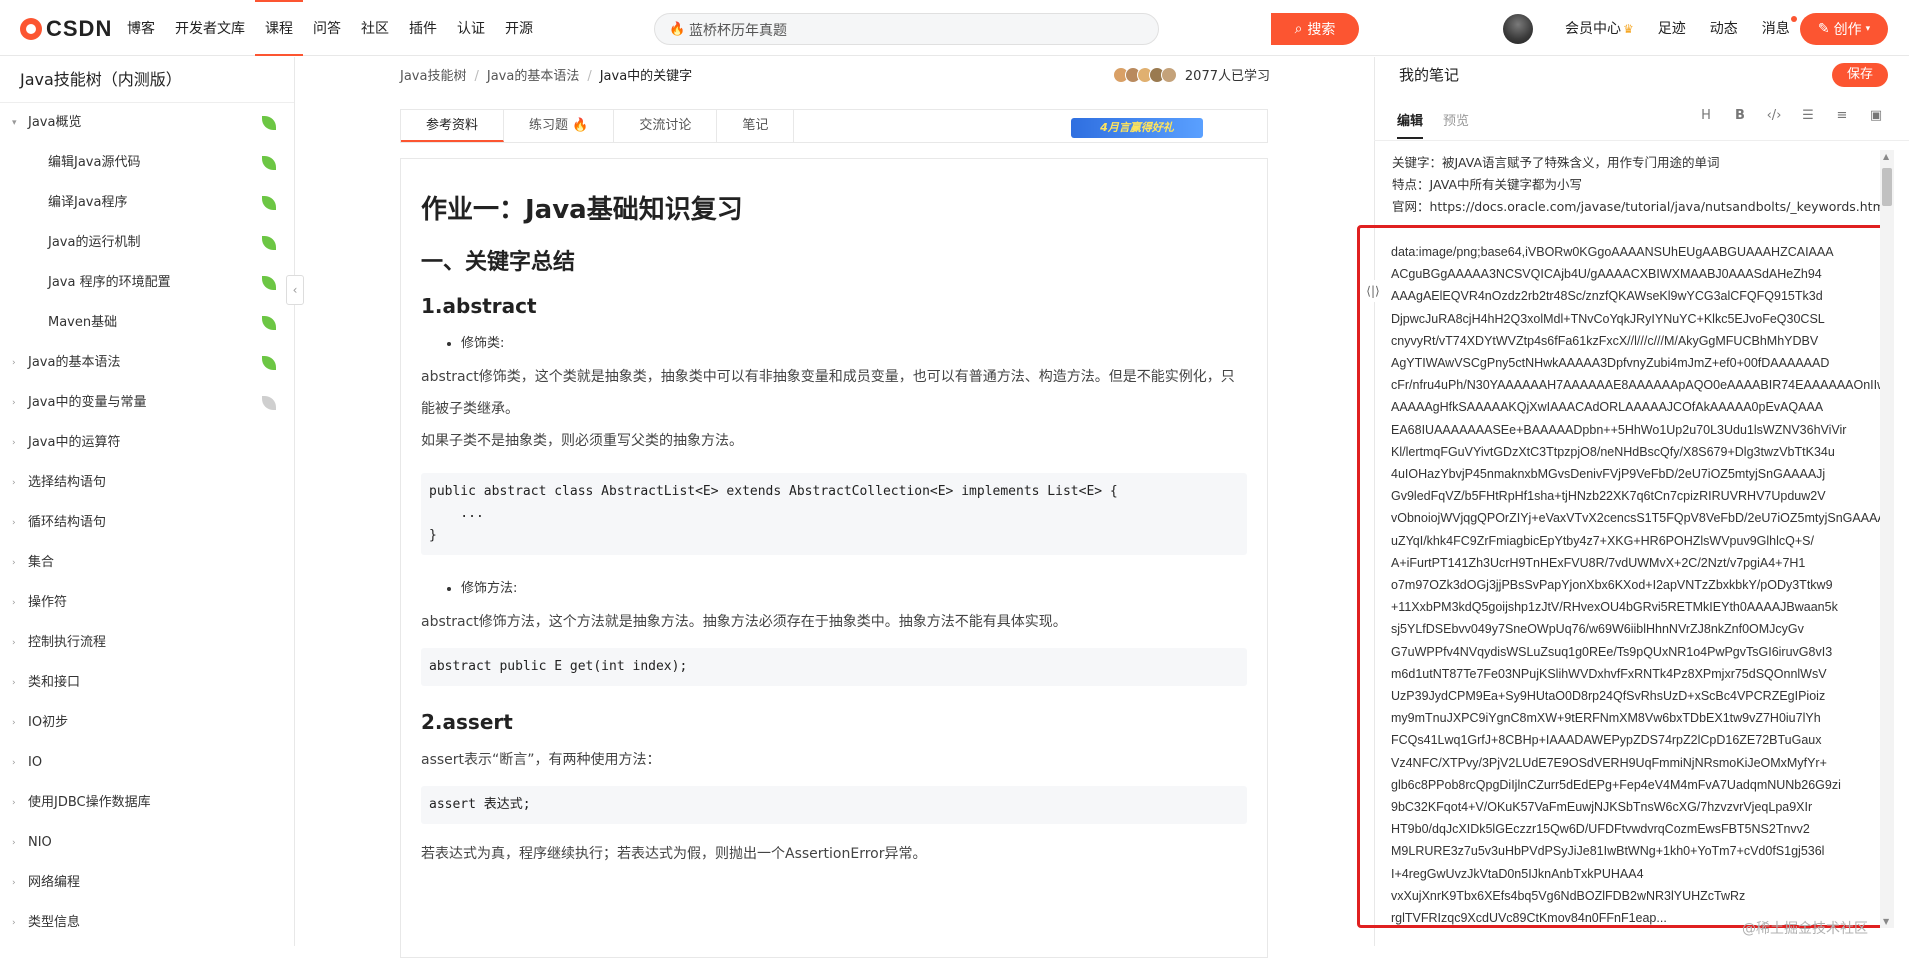 The image size is (1909, 958). What do you see at coordinates (48, 602) in the screenshot?
I see `sidebar-item-label: 操作符` at bounding box center [48, 602].